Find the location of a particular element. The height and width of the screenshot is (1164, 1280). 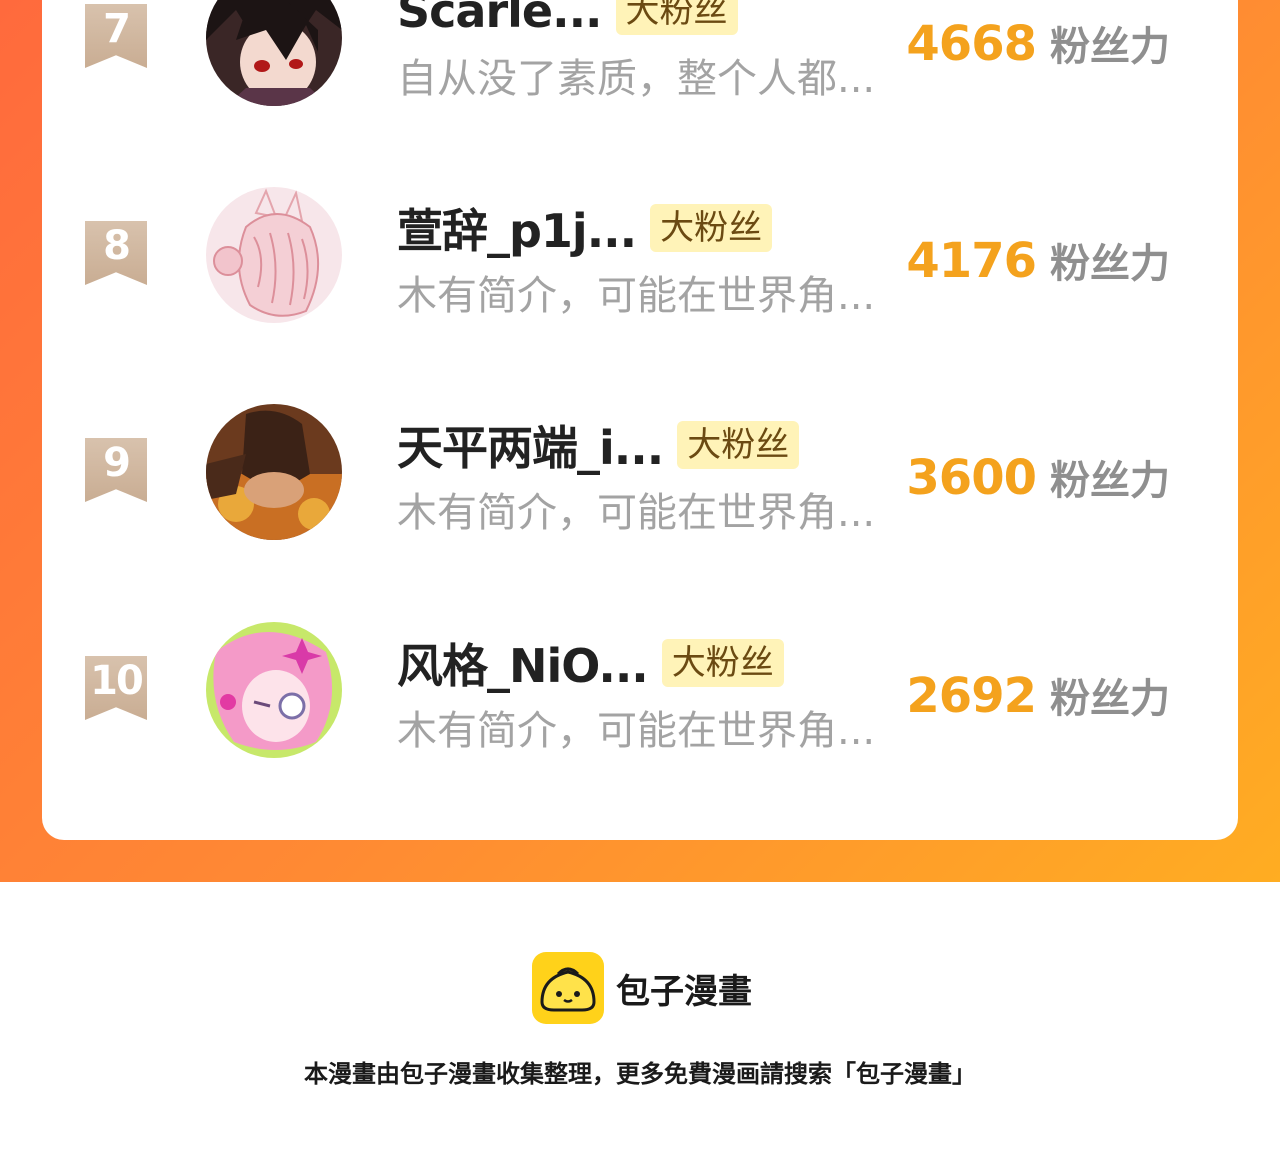

name-line: Scarle... 大粉丝 is located at coordinates (567, 19).